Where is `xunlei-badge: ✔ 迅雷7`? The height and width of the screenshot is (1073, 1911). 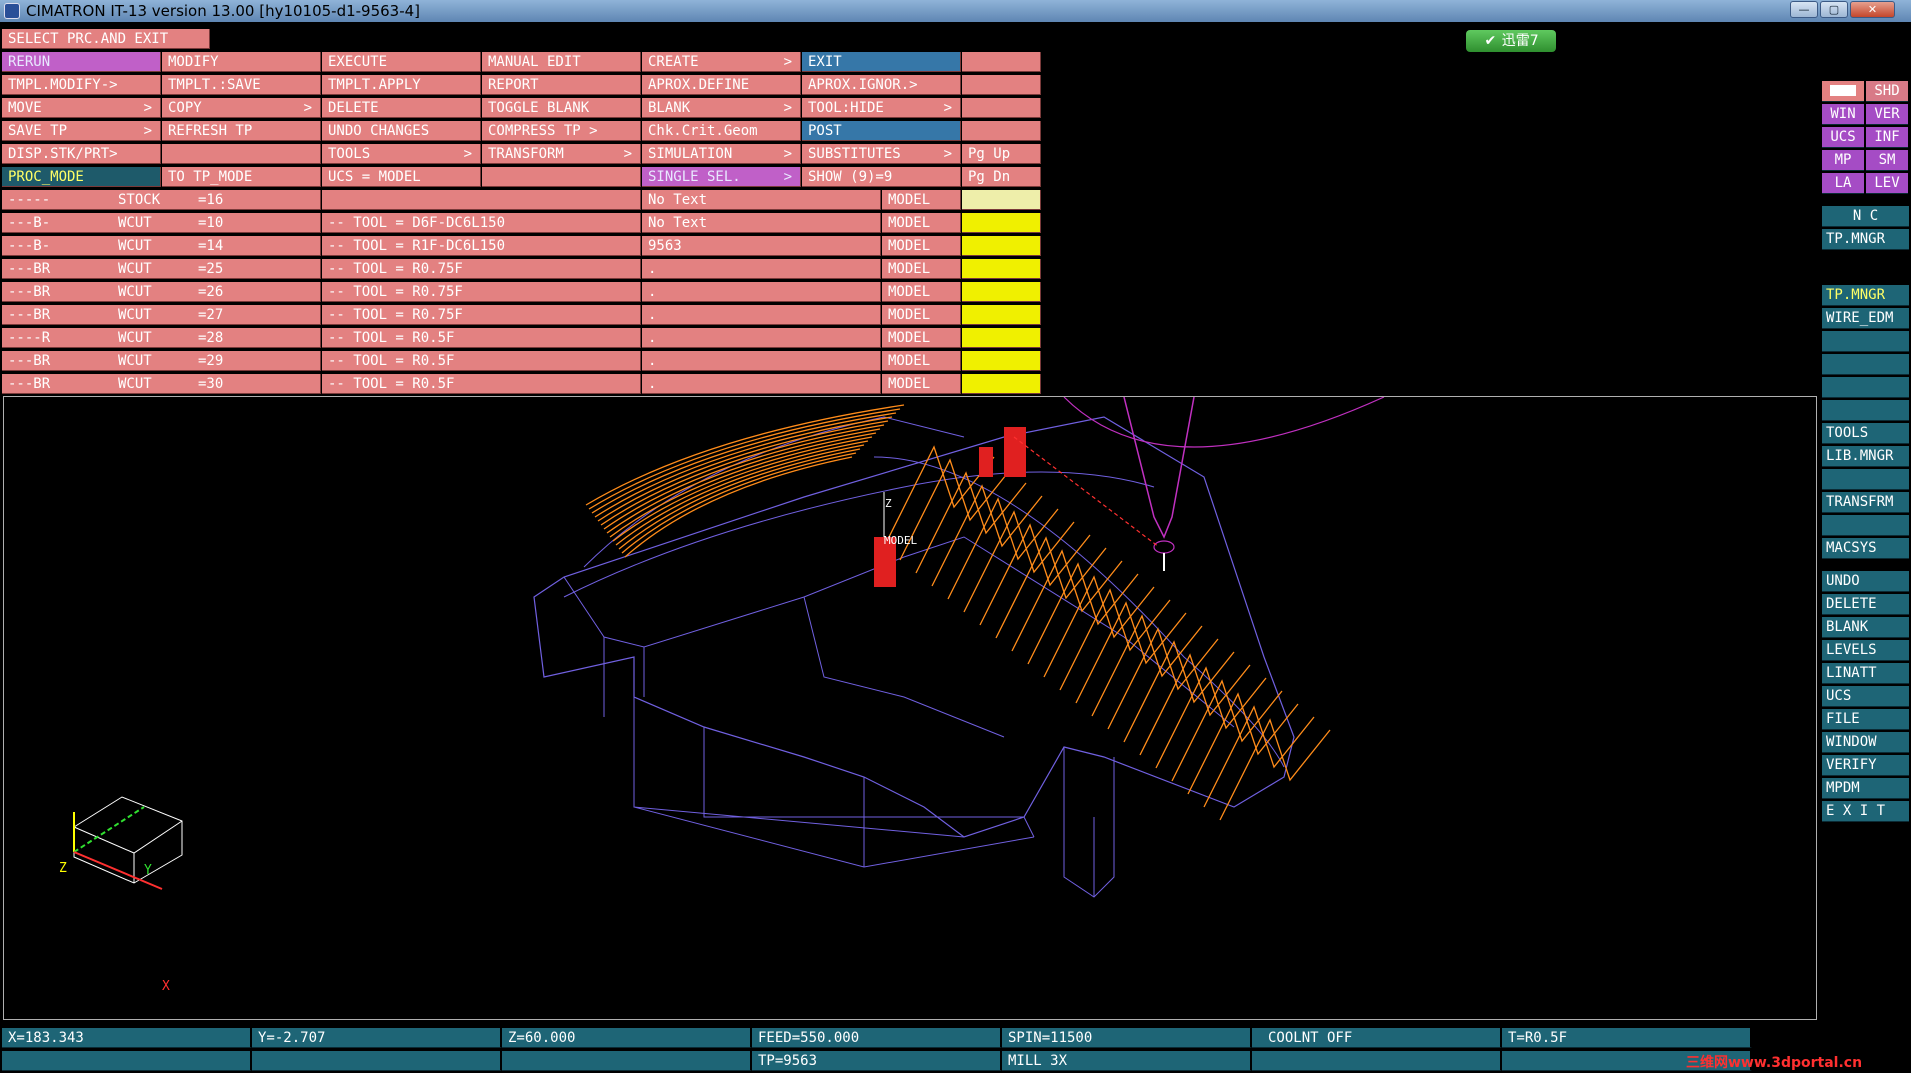
xunlei-badge: ✔ 迅雷7 is located at coordinates (1511, 41).